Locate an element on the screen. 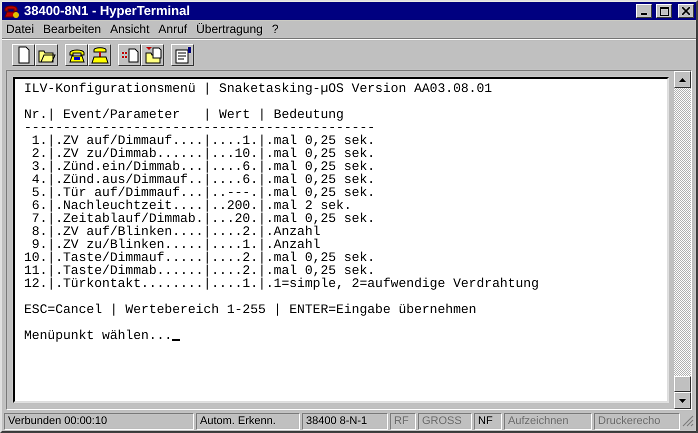 The image size is (698, 433). menu-item: ? is located at coordinates (275, 29).